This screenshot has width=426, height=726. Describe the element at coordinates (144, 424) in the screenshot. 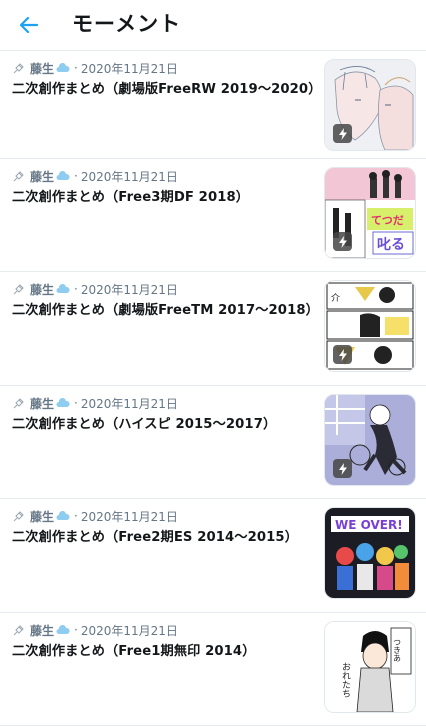

I see `moment-title: 二次創作まとめ（ハイスピ 2015〜2017）` at that location.